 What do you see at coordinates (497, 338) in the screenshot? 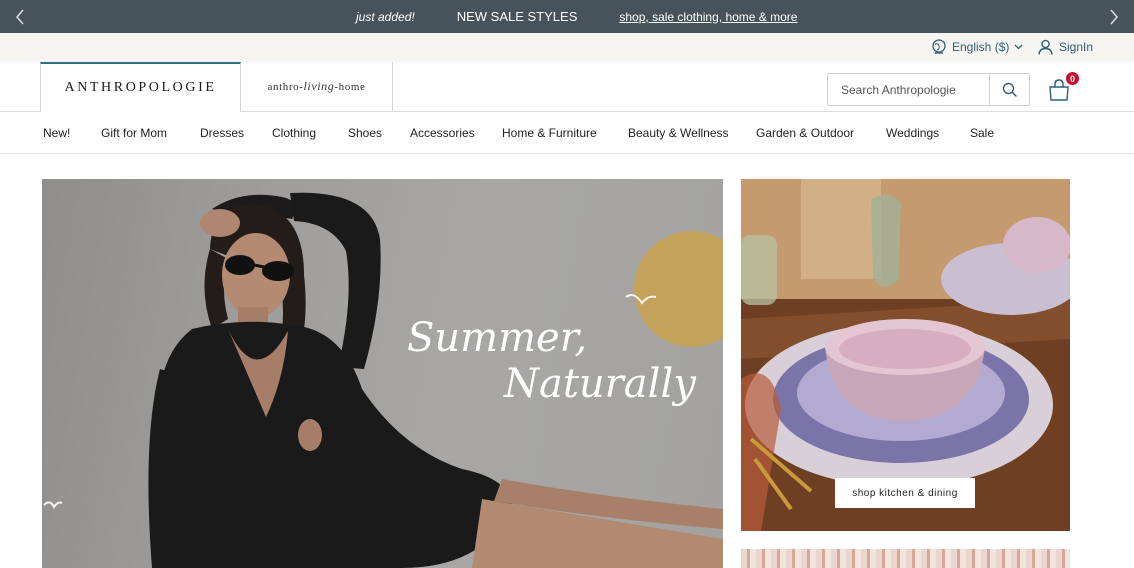
I see `hero-script-line1: Summer,` at bounding box center [497, 338].